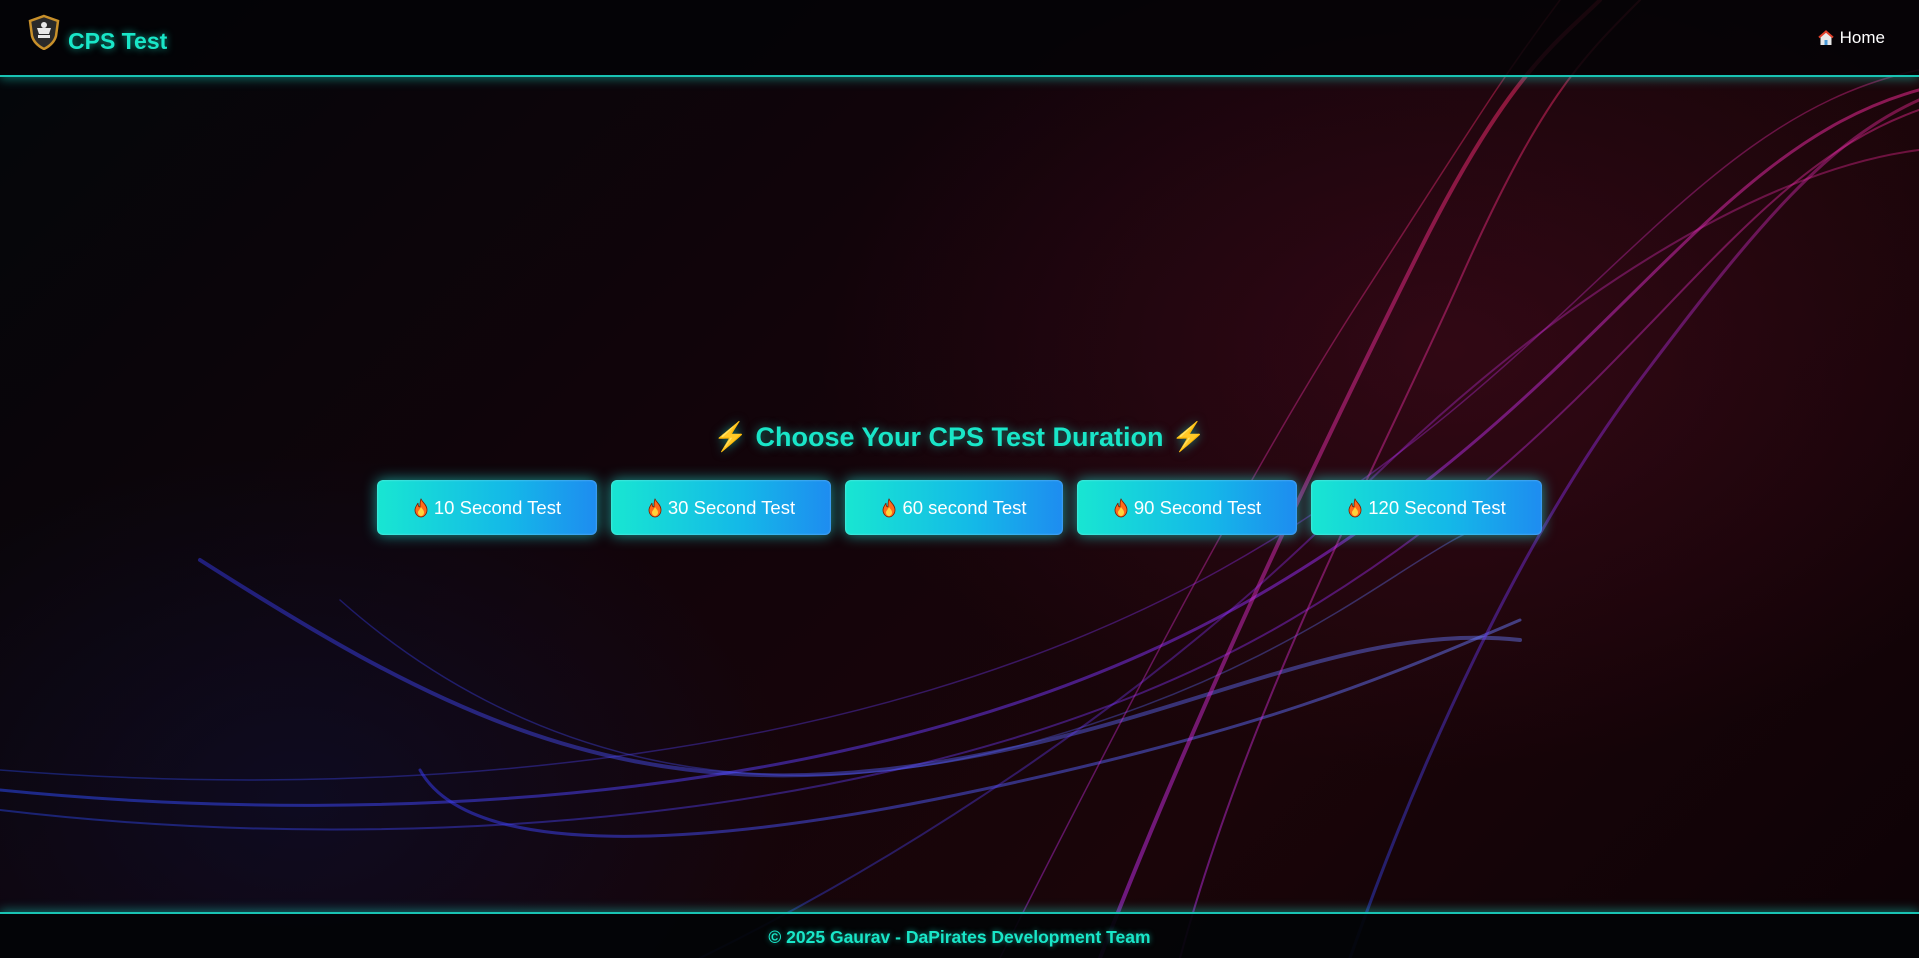 The height and width of the screenshot is (958, 1919). I want to click on home-link: Home, so click(1851, 38).